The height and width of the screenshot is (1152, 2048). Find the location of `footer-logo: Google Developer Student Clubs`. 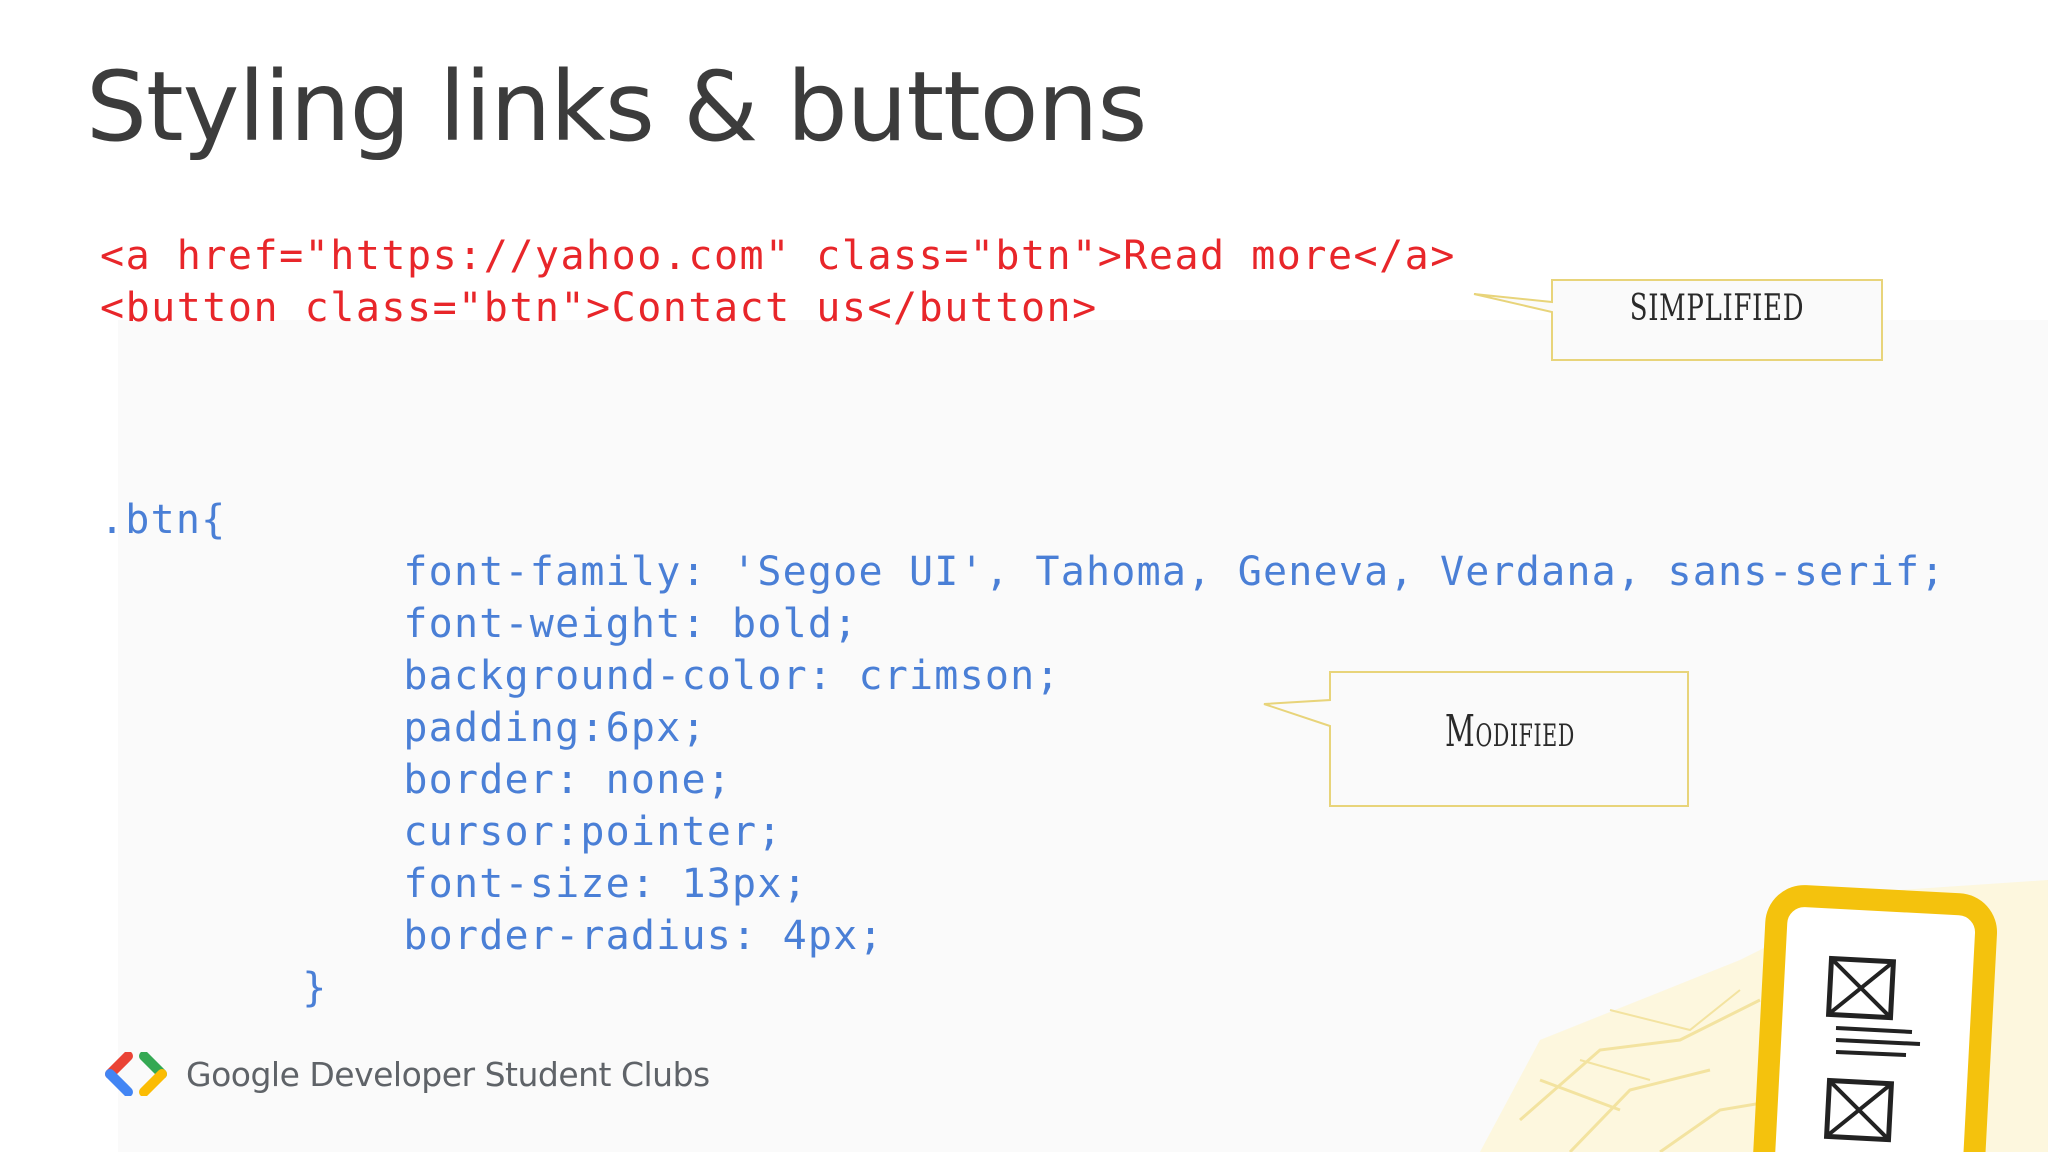

footer-logo: Google Developer Student Clubs is located at coordinates (407, 1074).